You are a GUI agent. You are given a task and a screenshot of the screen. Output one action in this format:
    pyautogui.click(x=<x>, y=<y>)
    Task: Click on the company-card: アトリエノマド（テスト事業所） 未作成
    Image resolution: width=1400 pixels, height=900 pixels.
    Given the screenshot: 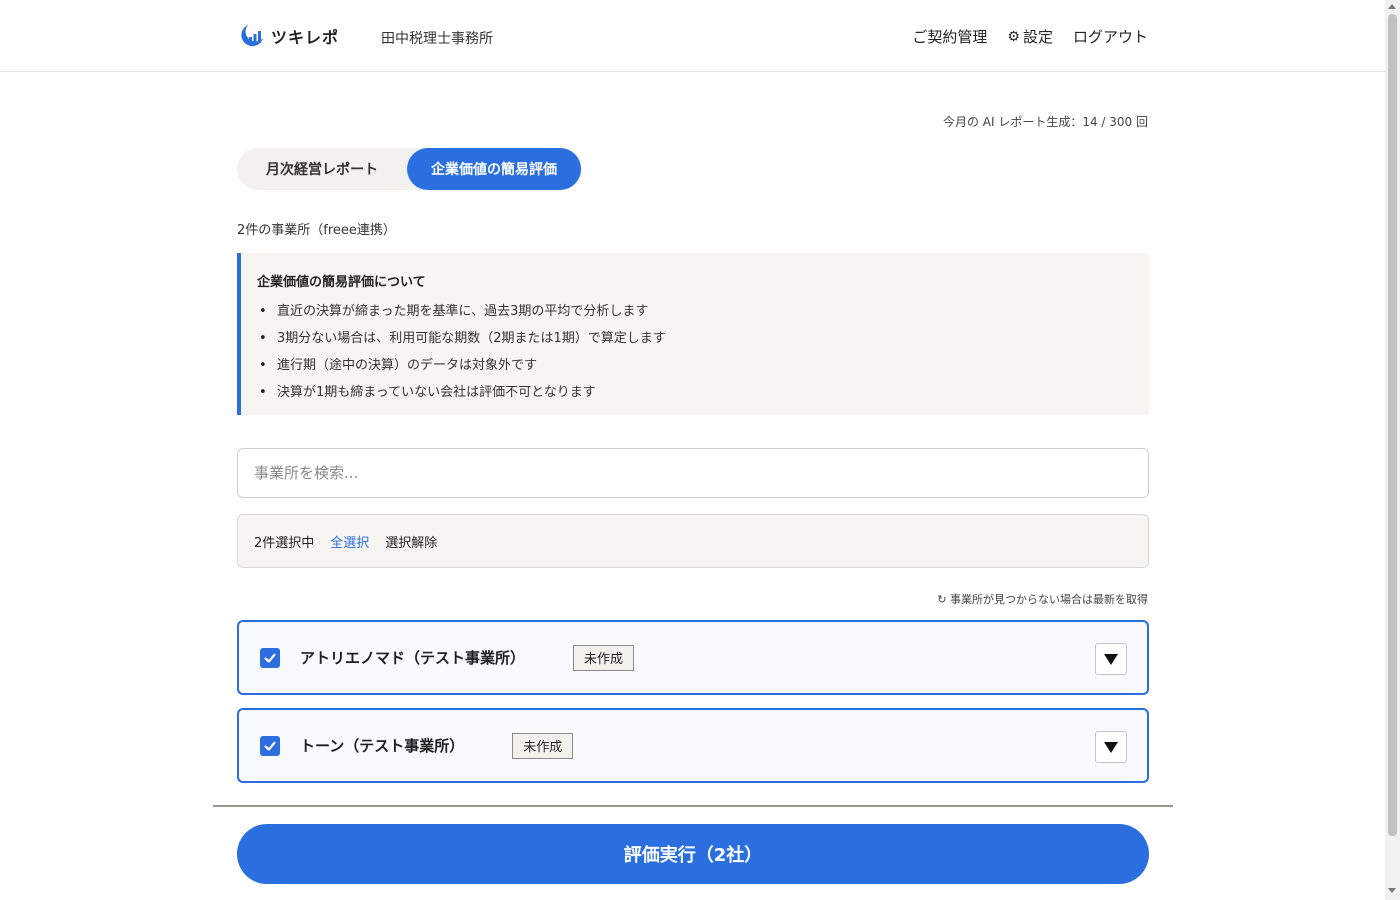 What is the action you would take?
    pyautogui.click(x=693, y=657)
    